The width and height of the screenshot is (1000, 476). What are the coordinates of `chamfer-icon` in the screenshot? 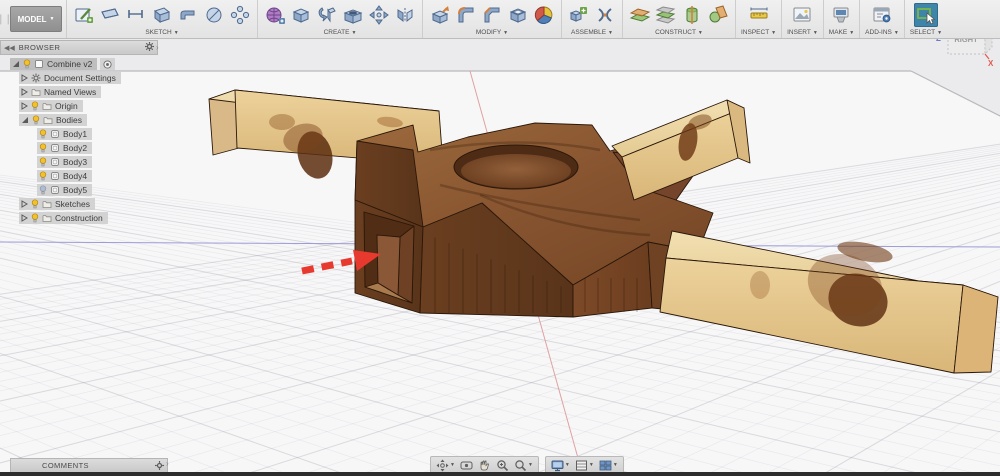 It's located at (492, 15).